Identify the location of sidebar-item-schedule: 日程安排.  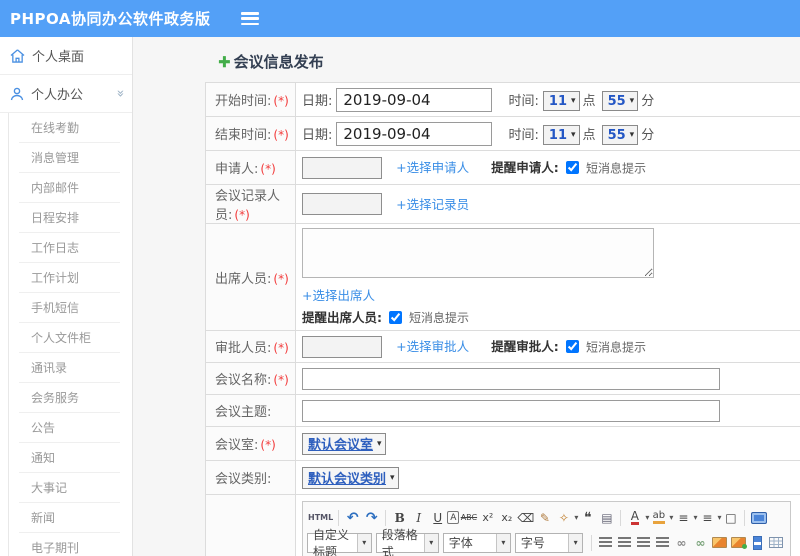
(69, 218).